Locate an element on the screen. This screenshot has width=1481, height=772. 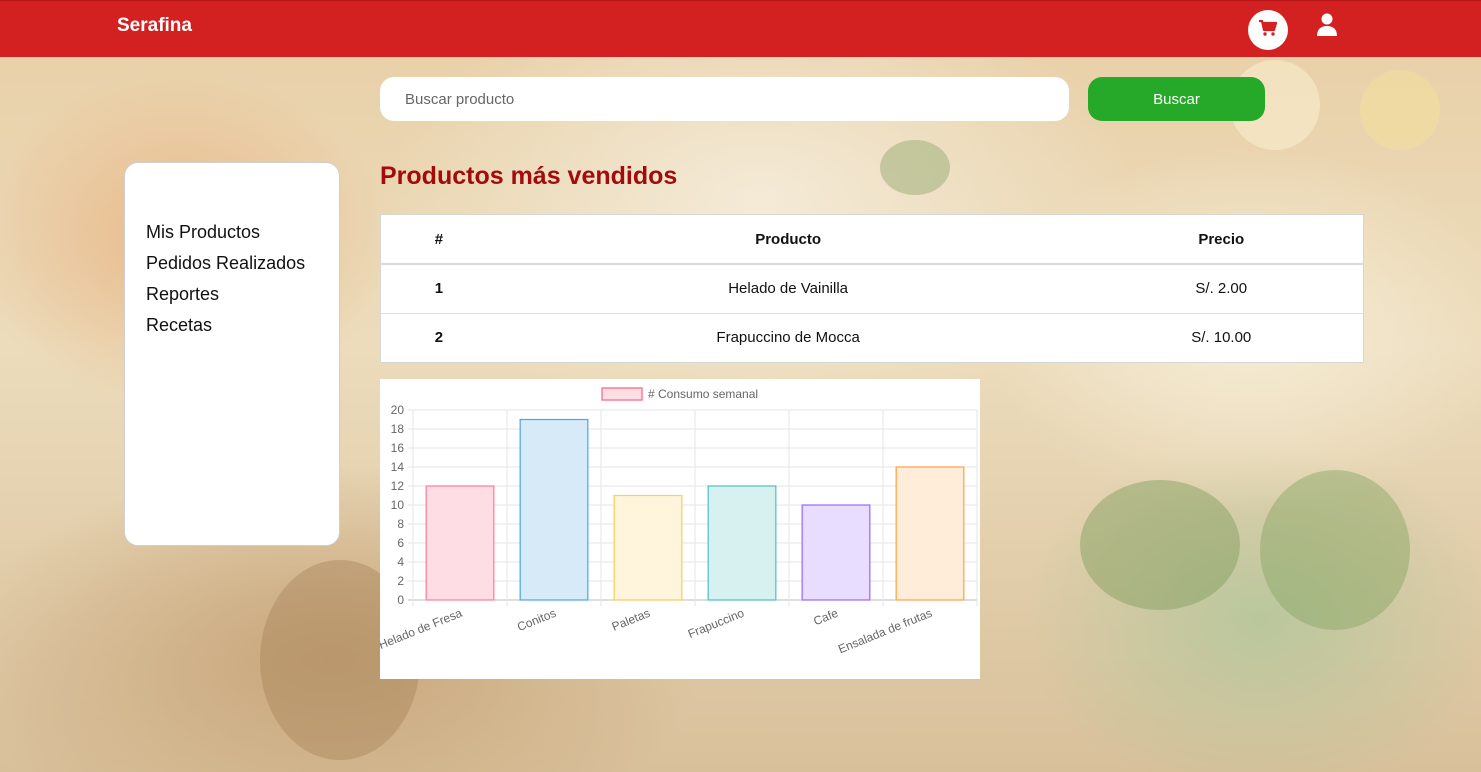
legend-swatch is located at coordinates (622, 394).